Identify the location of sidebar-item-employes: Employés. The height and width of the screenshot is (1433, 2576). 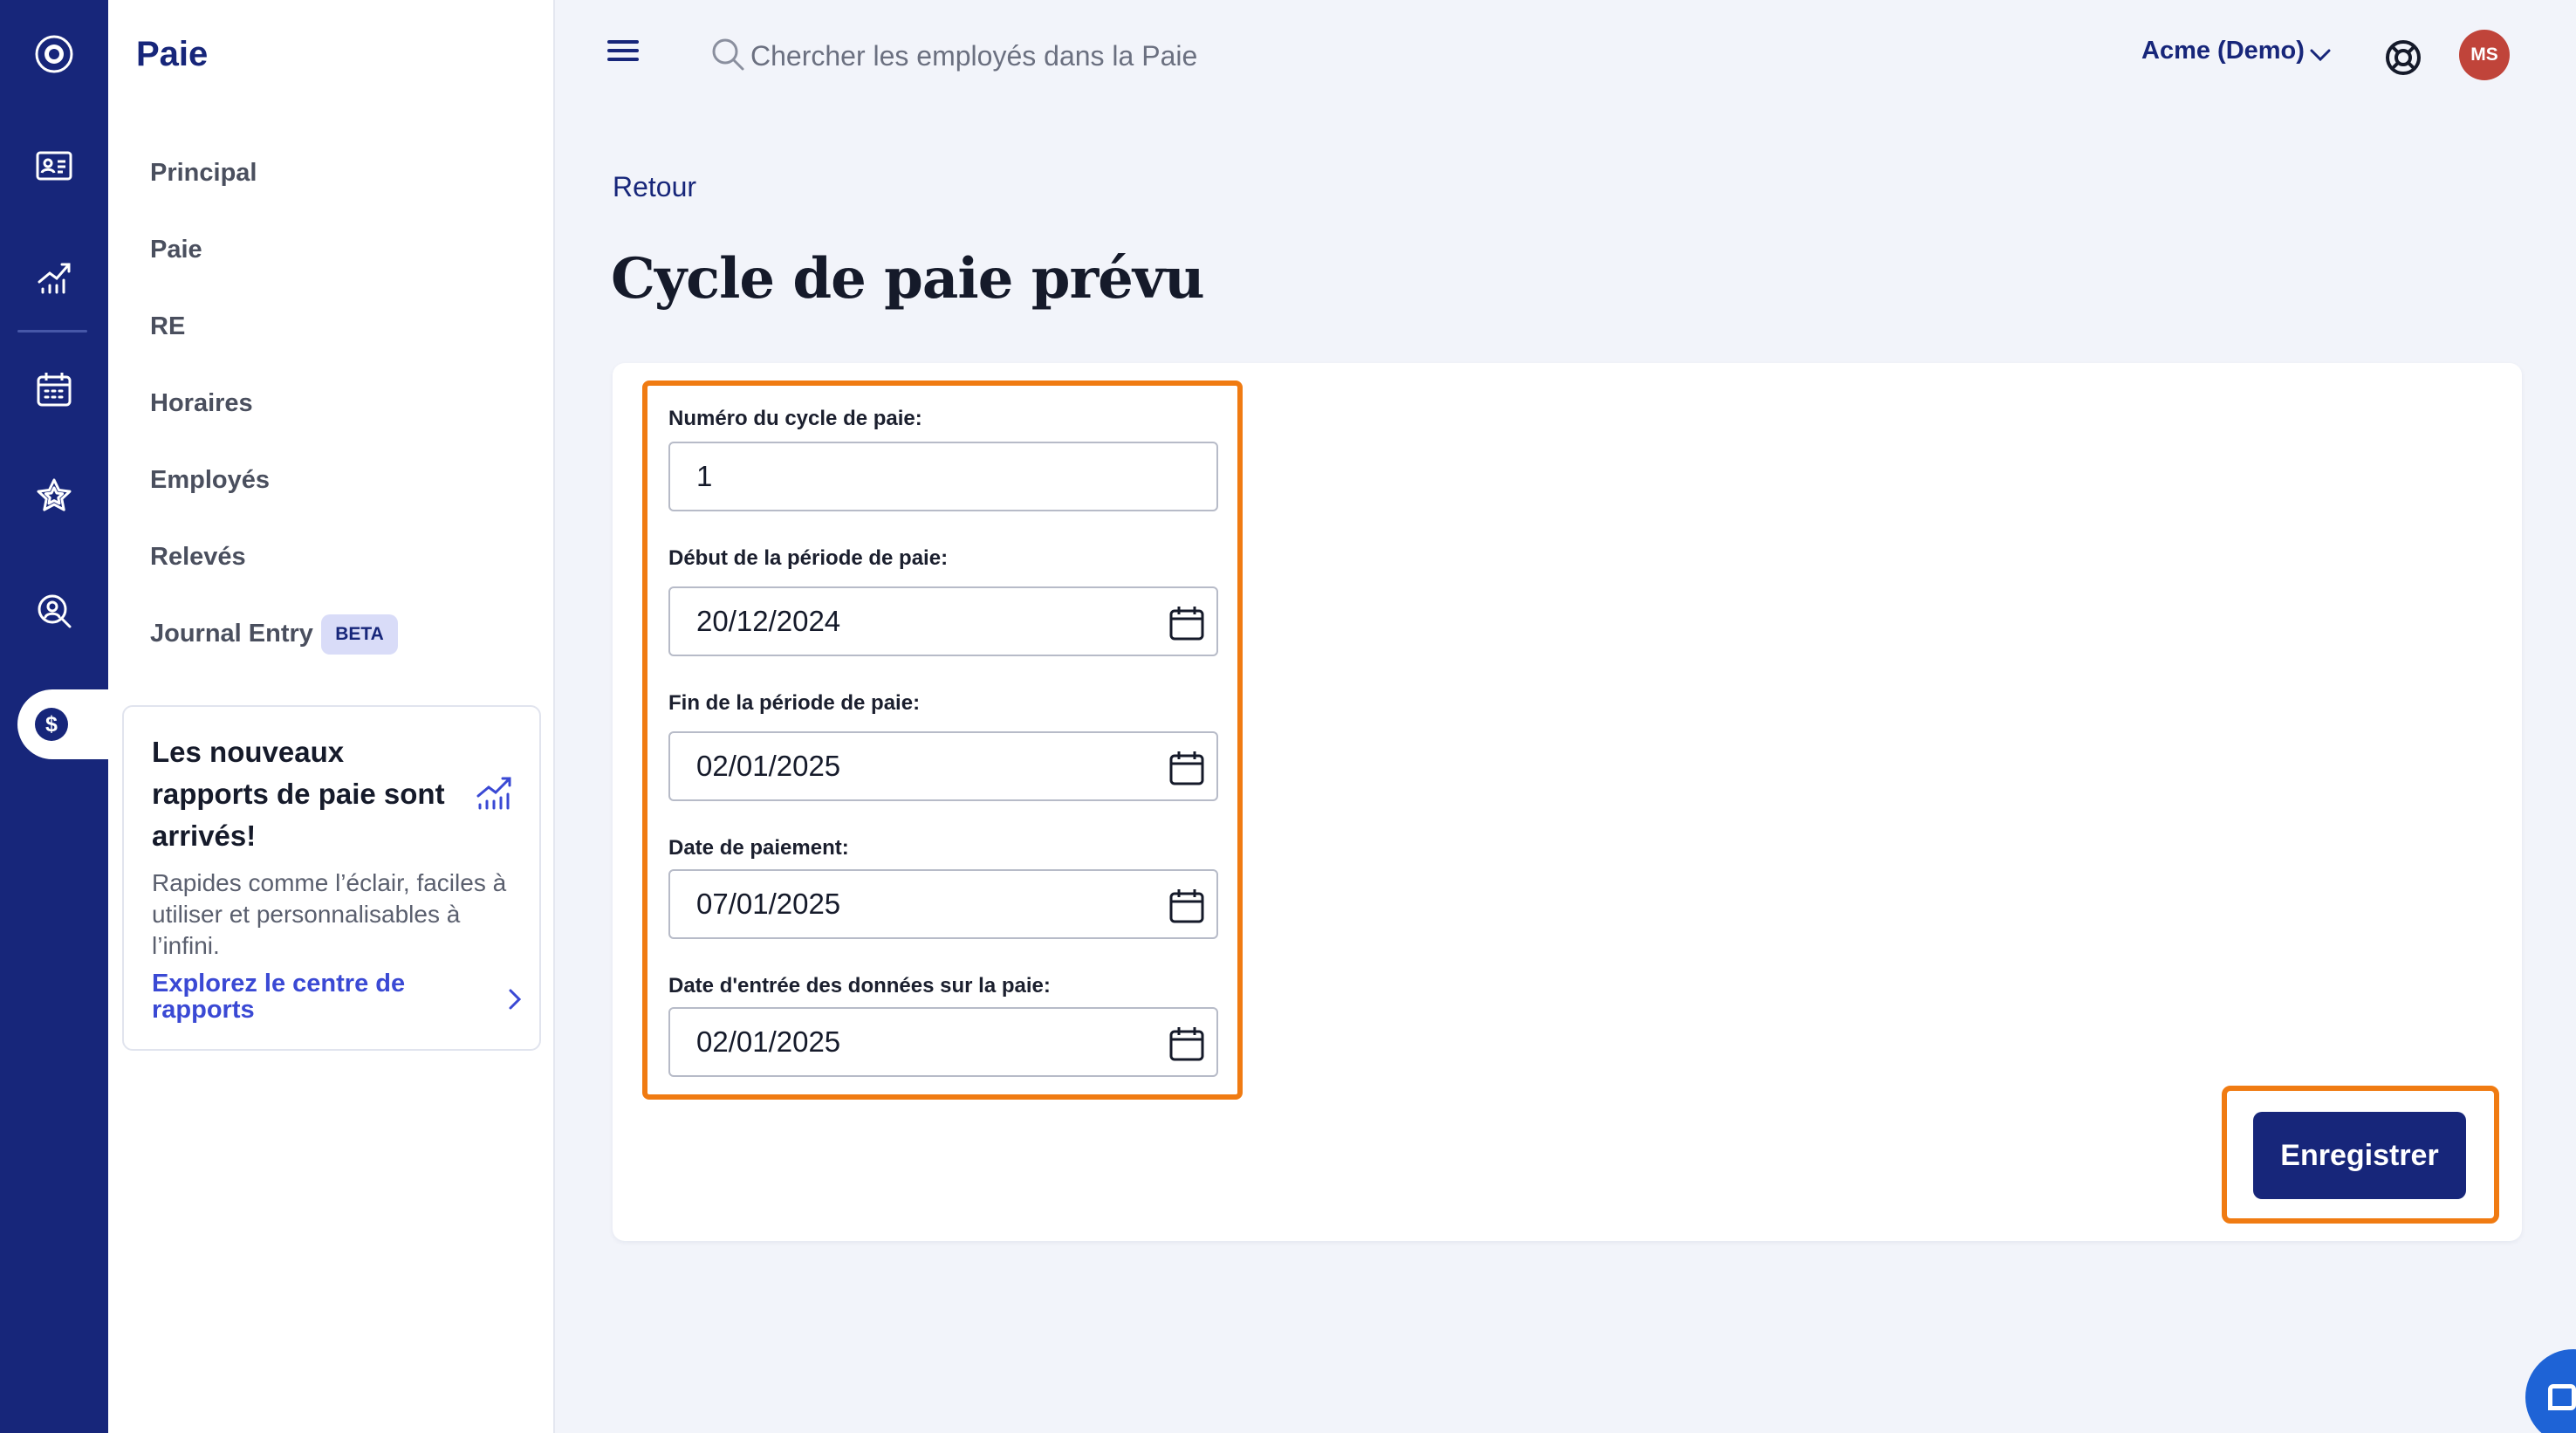
(210, 480).